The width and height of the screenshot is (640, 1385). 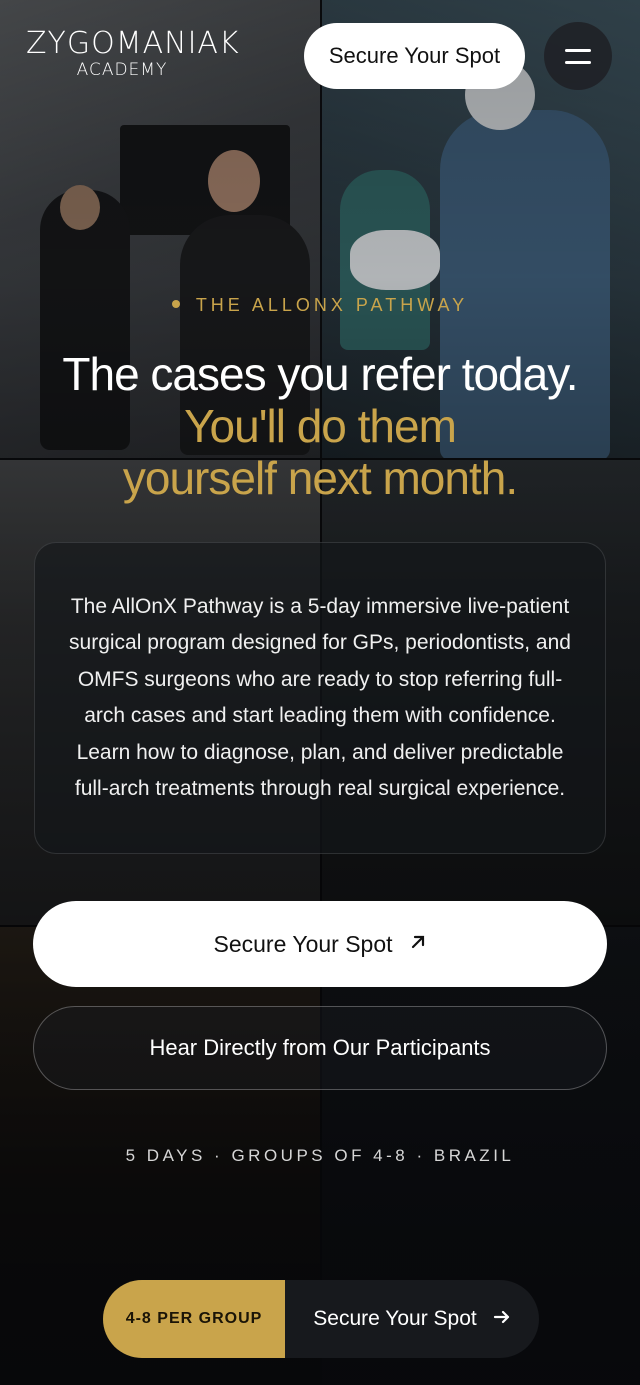 I want to click on headline-line-3: yourself next month., so click(x=320, y=478).